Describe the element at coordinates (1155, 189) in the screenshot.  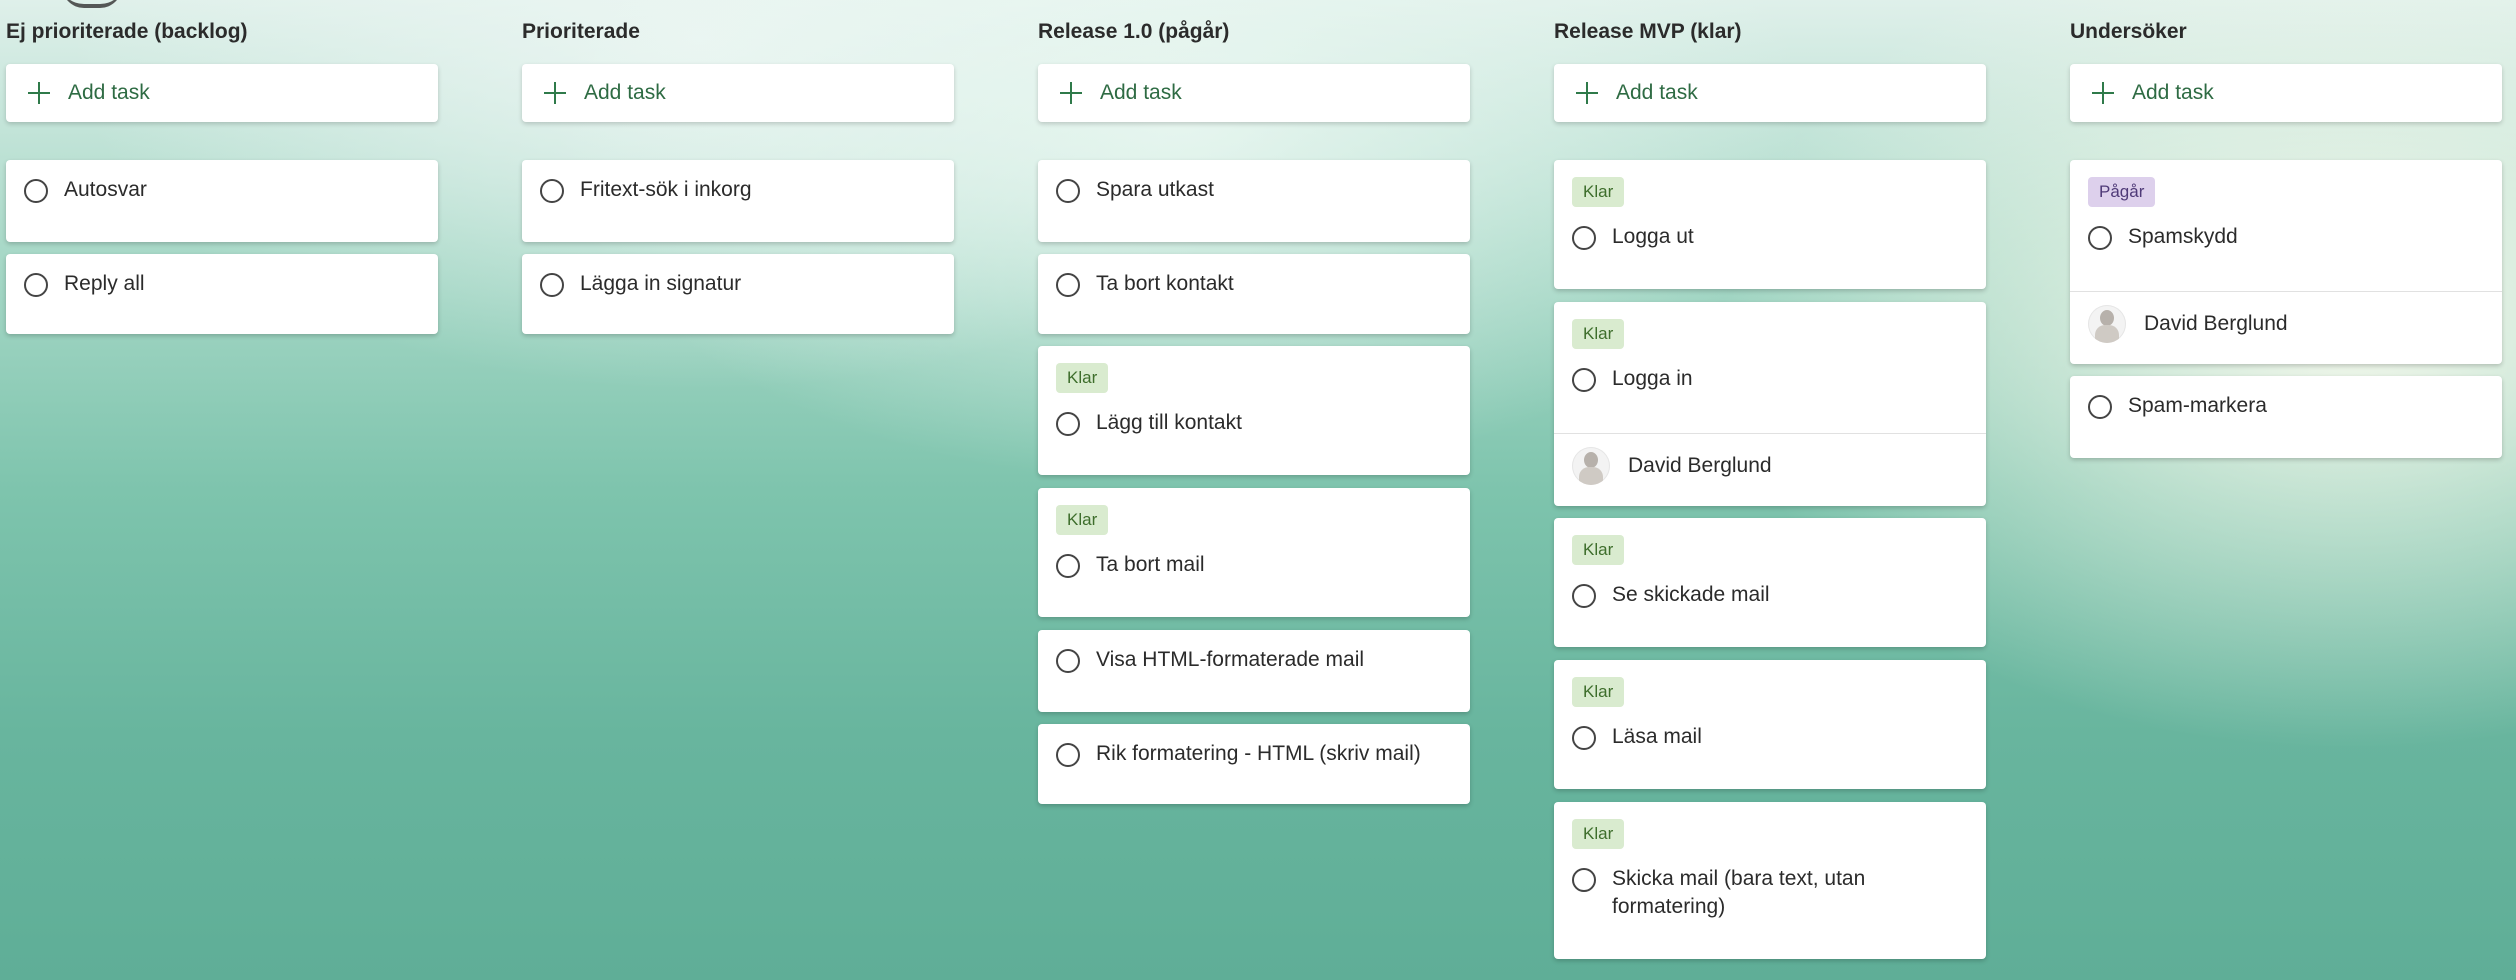
I see `task-title: Spara utkast` at that location.